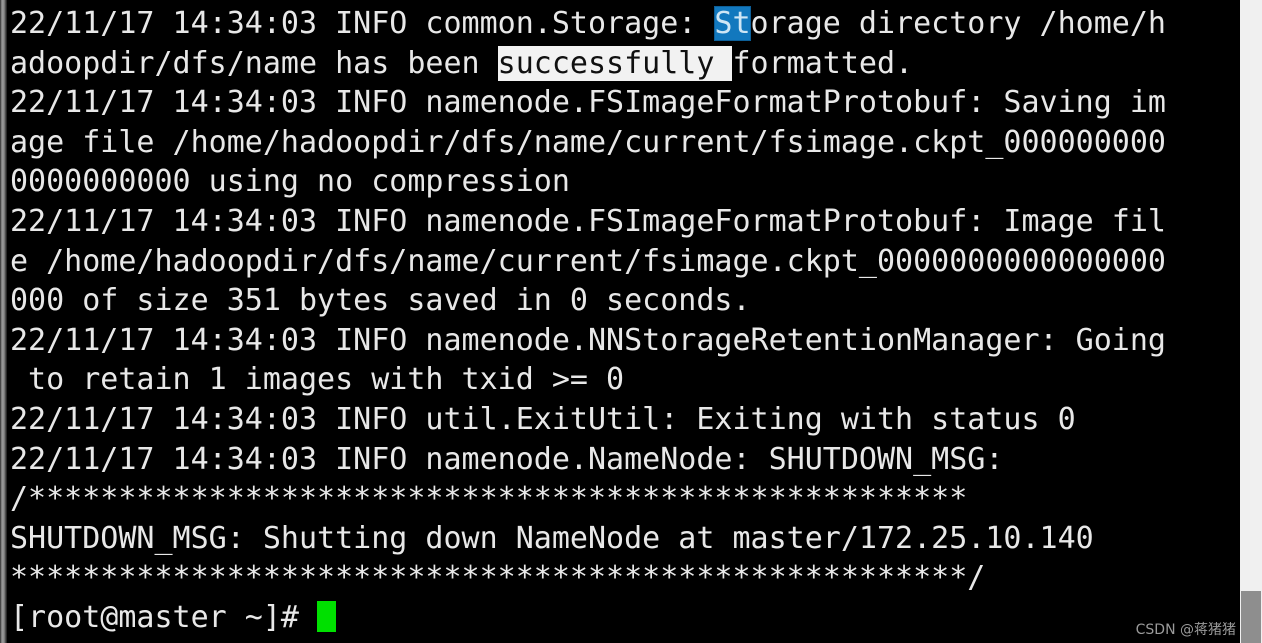 The height and width of the screenshot is (643, 1262). I want to click on scrollbar-thumb, so click(1251, 617).